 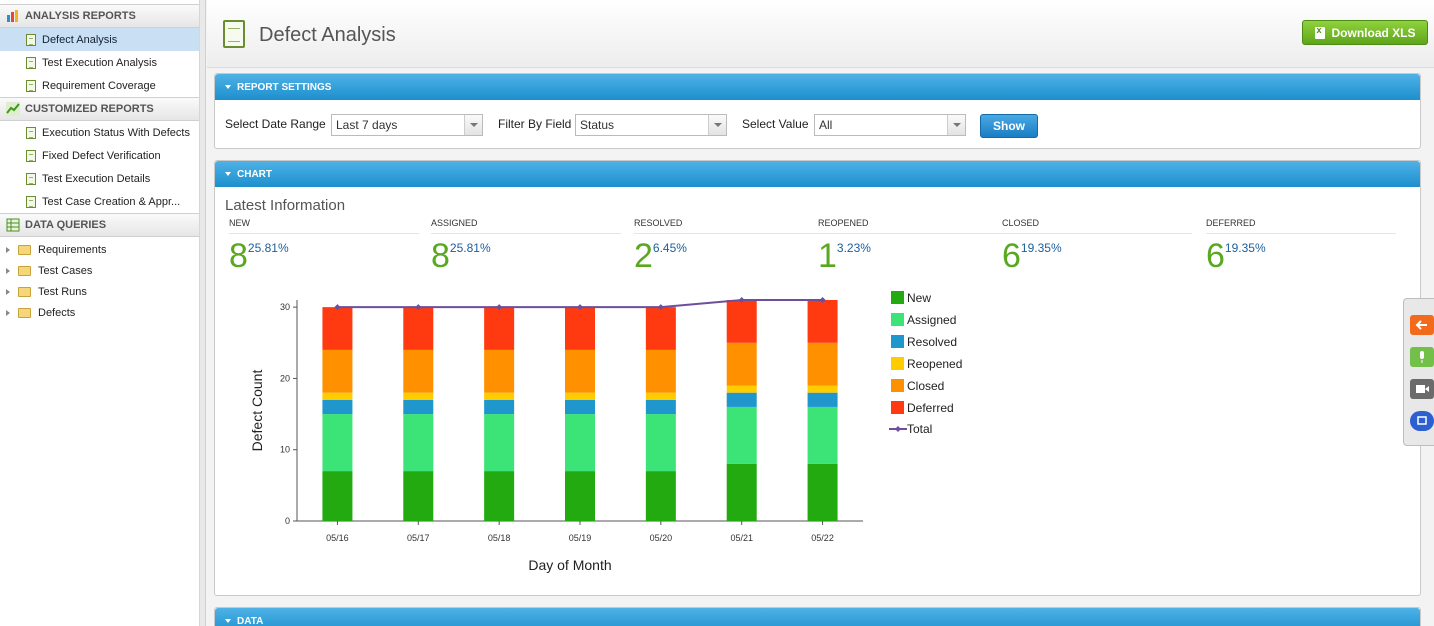 What do you see at coordinates (1422, 421) in the screenshot?
I see `screen-share-icon` at bounding box center [1422, 421].